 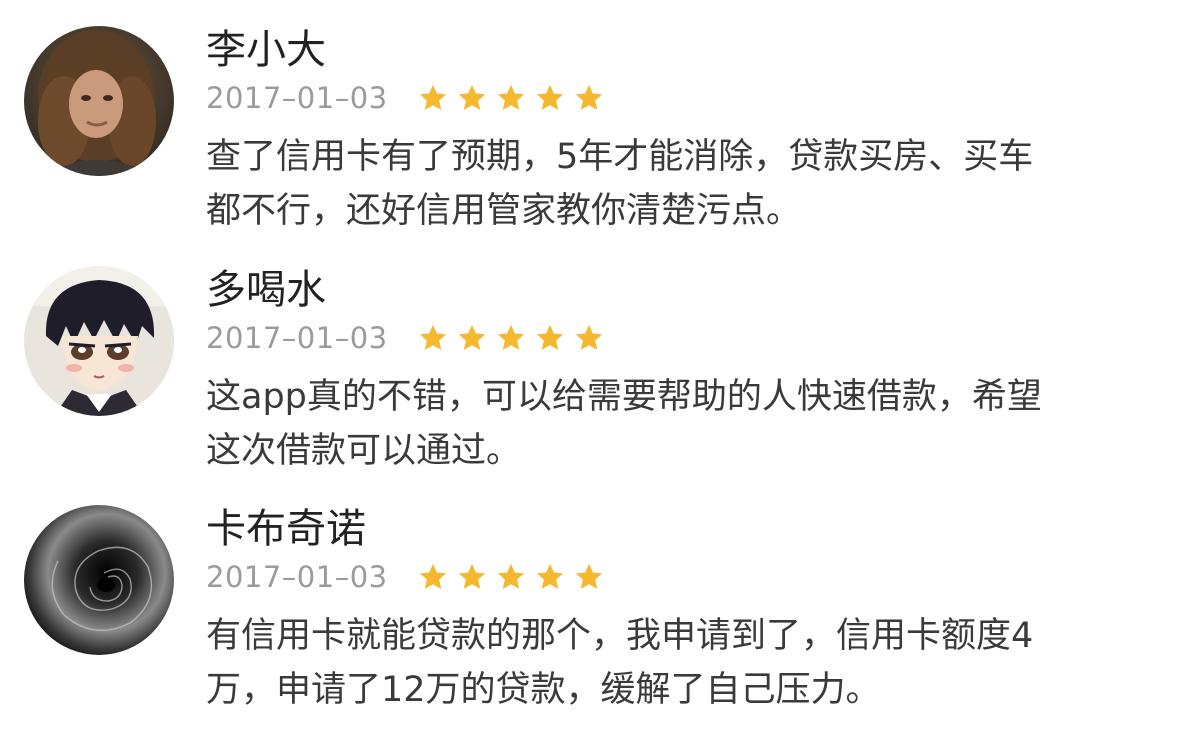 What do you see at coordinates (504, 211) in the screenshot?
I see `comment-line: 都不行，还好信用管家教你清楚污点。` at bounding box center [504, 211].